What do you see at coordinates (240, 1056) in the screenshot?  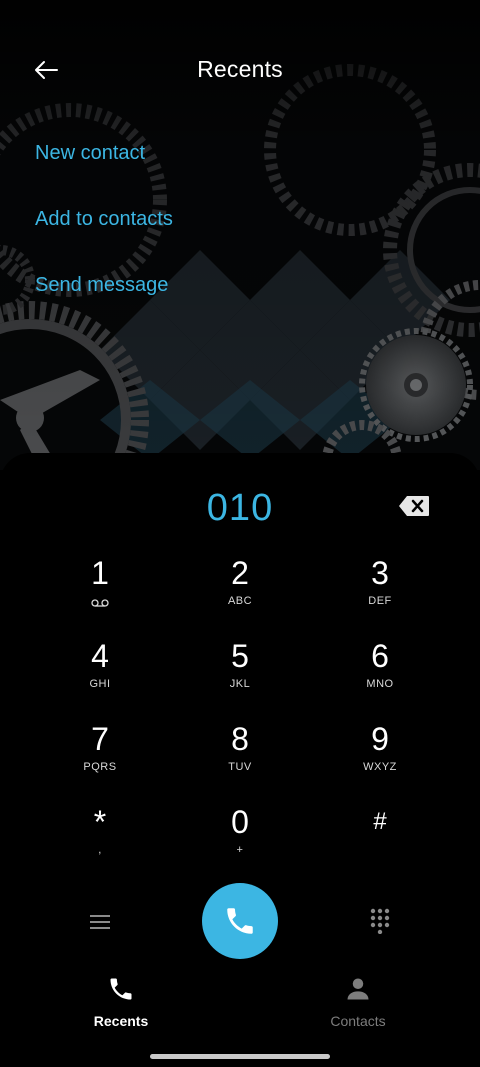 I see `home-indicator` at bounding box center [240, 1056].